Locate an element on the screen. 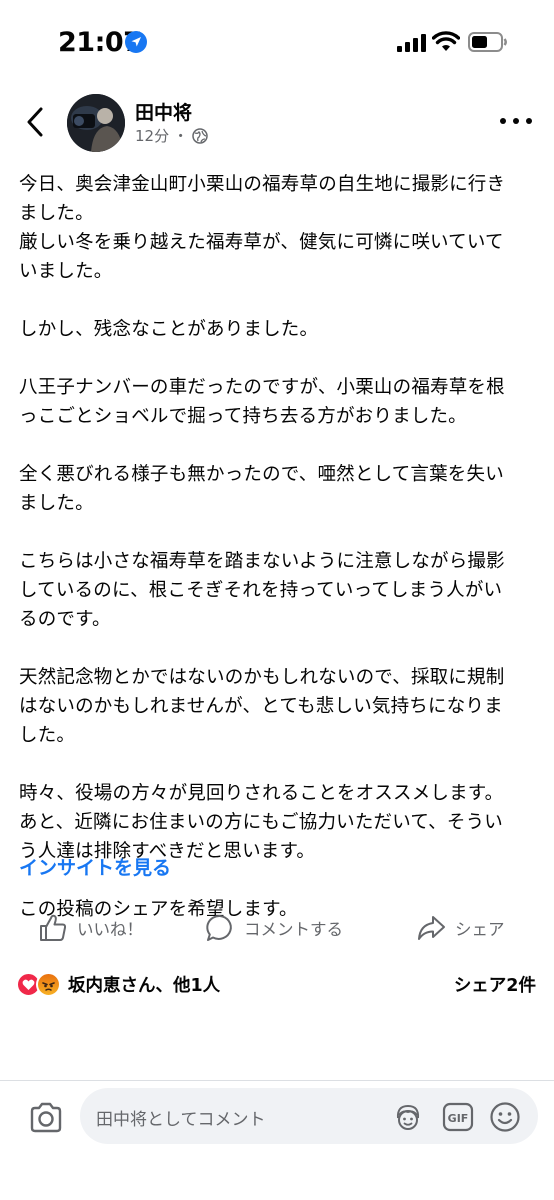 The height and width of the screenshot is (1200, 554). comment-composer: 田中将としてコメント GIF is located at coordinates (277, 1140).